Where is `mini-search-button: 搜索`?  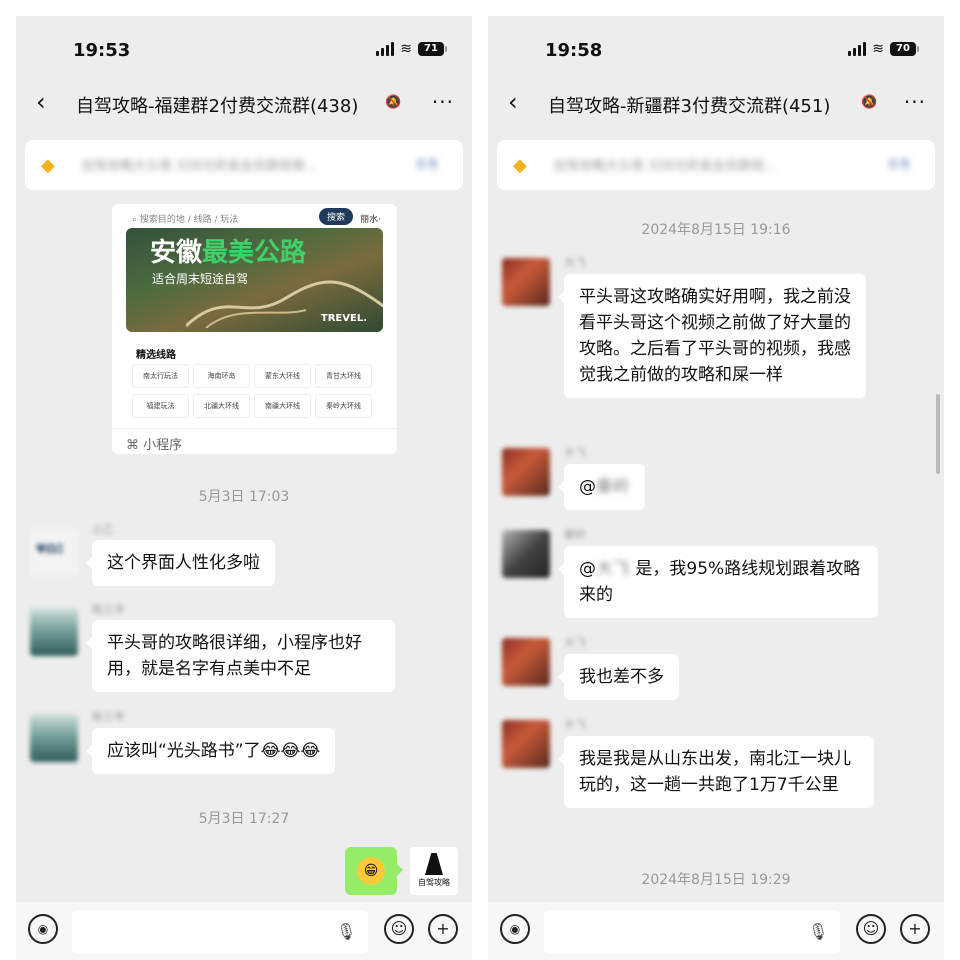
mini-search-button: 搜索 is located at coordinates (335, 216).